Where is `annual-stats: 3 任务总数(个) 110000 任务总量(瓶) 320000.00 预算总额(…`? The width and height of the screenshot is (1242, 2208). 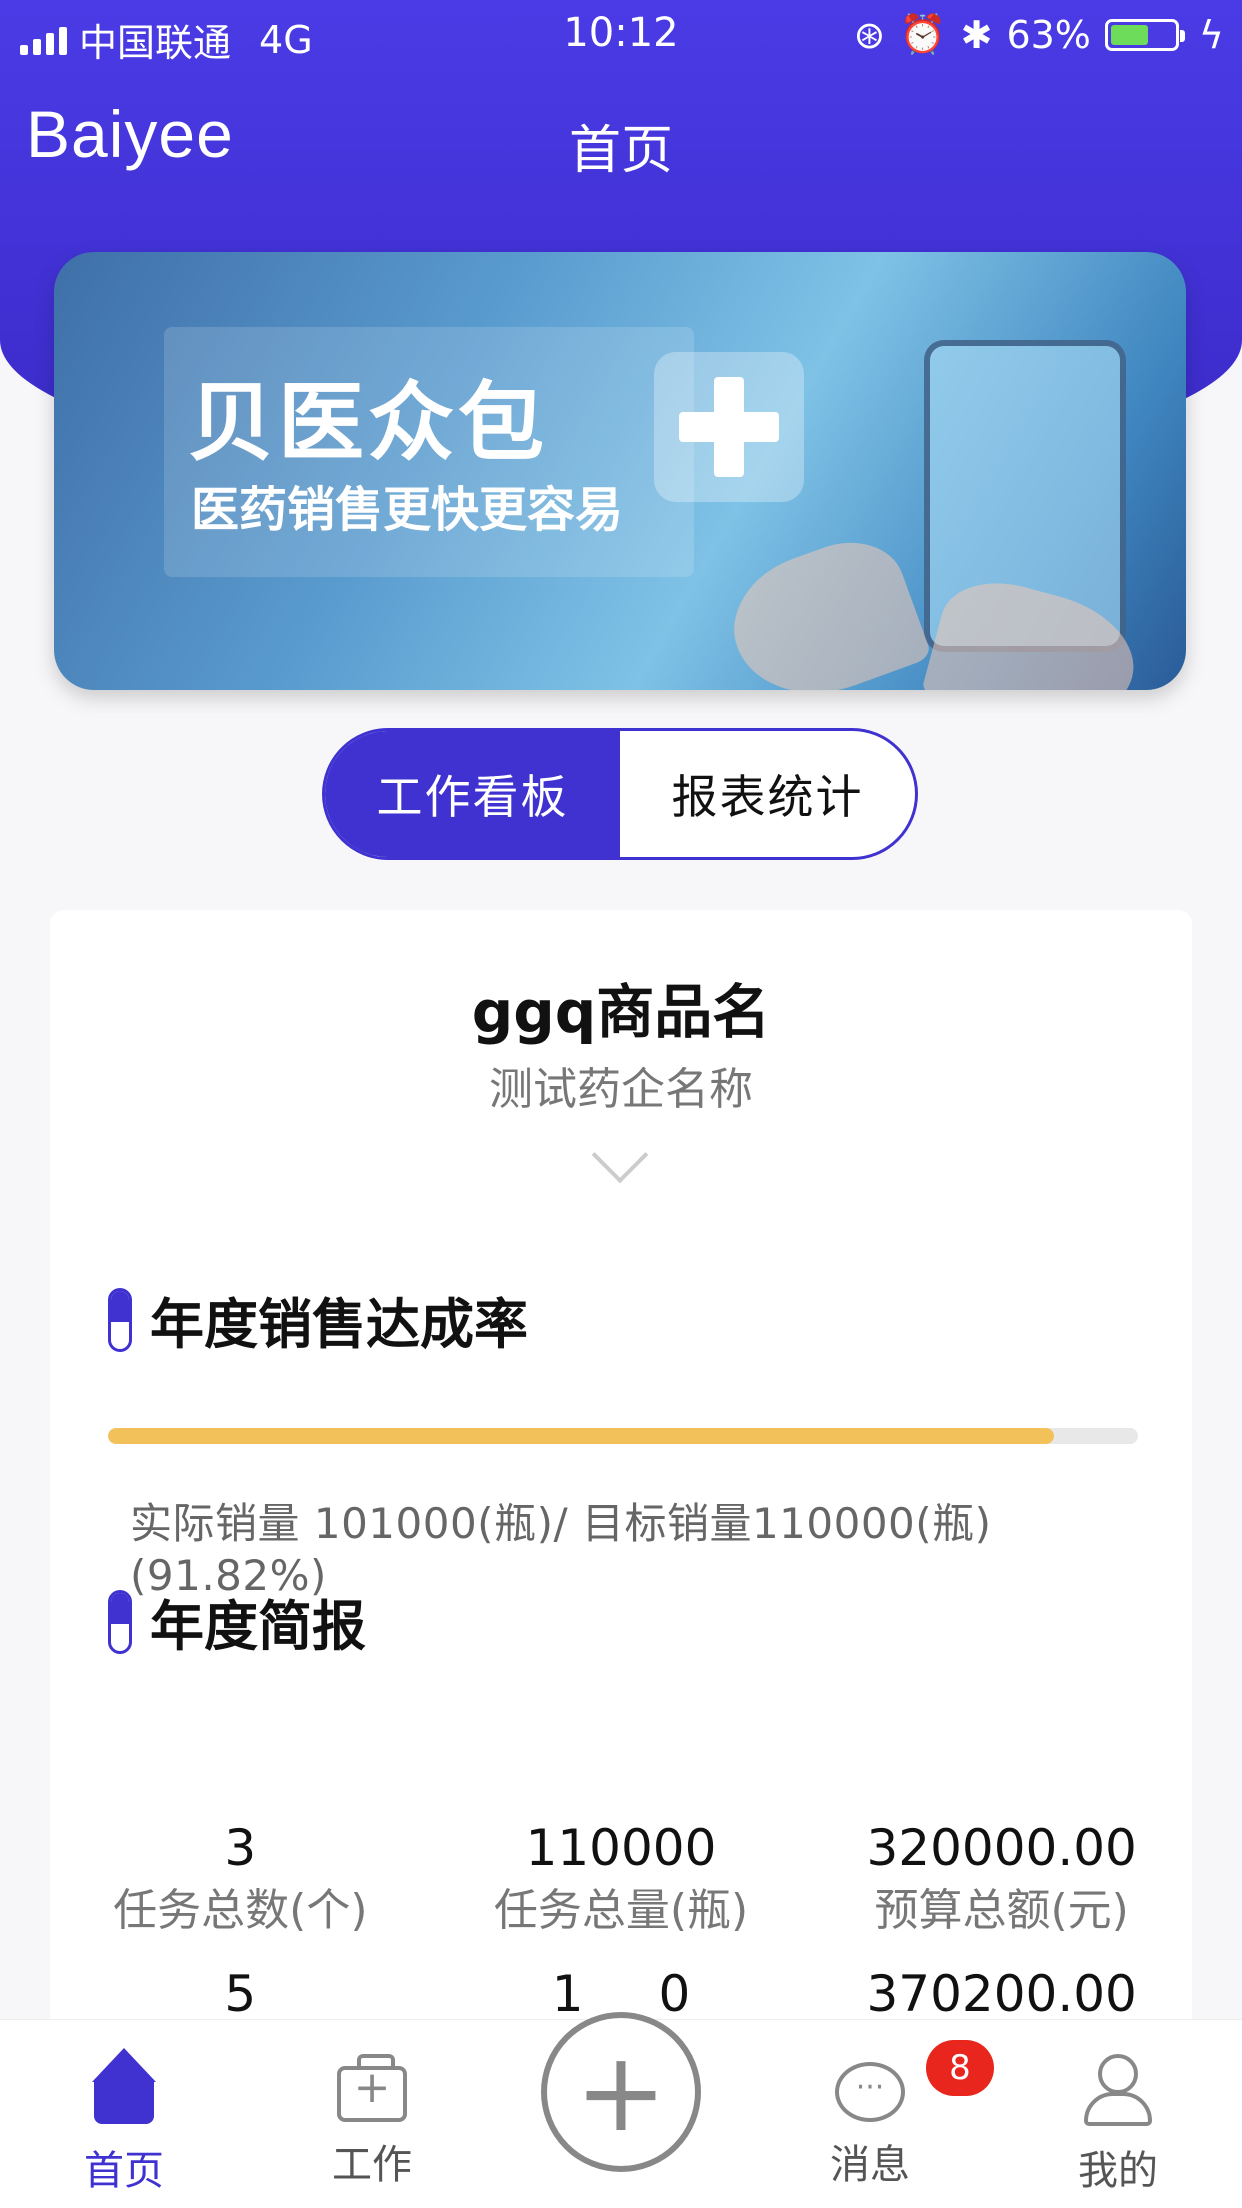 annual-stats: 3 任务总数(个) 110000 任务总量(瓶) 320000.00 预算总额(… is located at coordinates (621, 1921).